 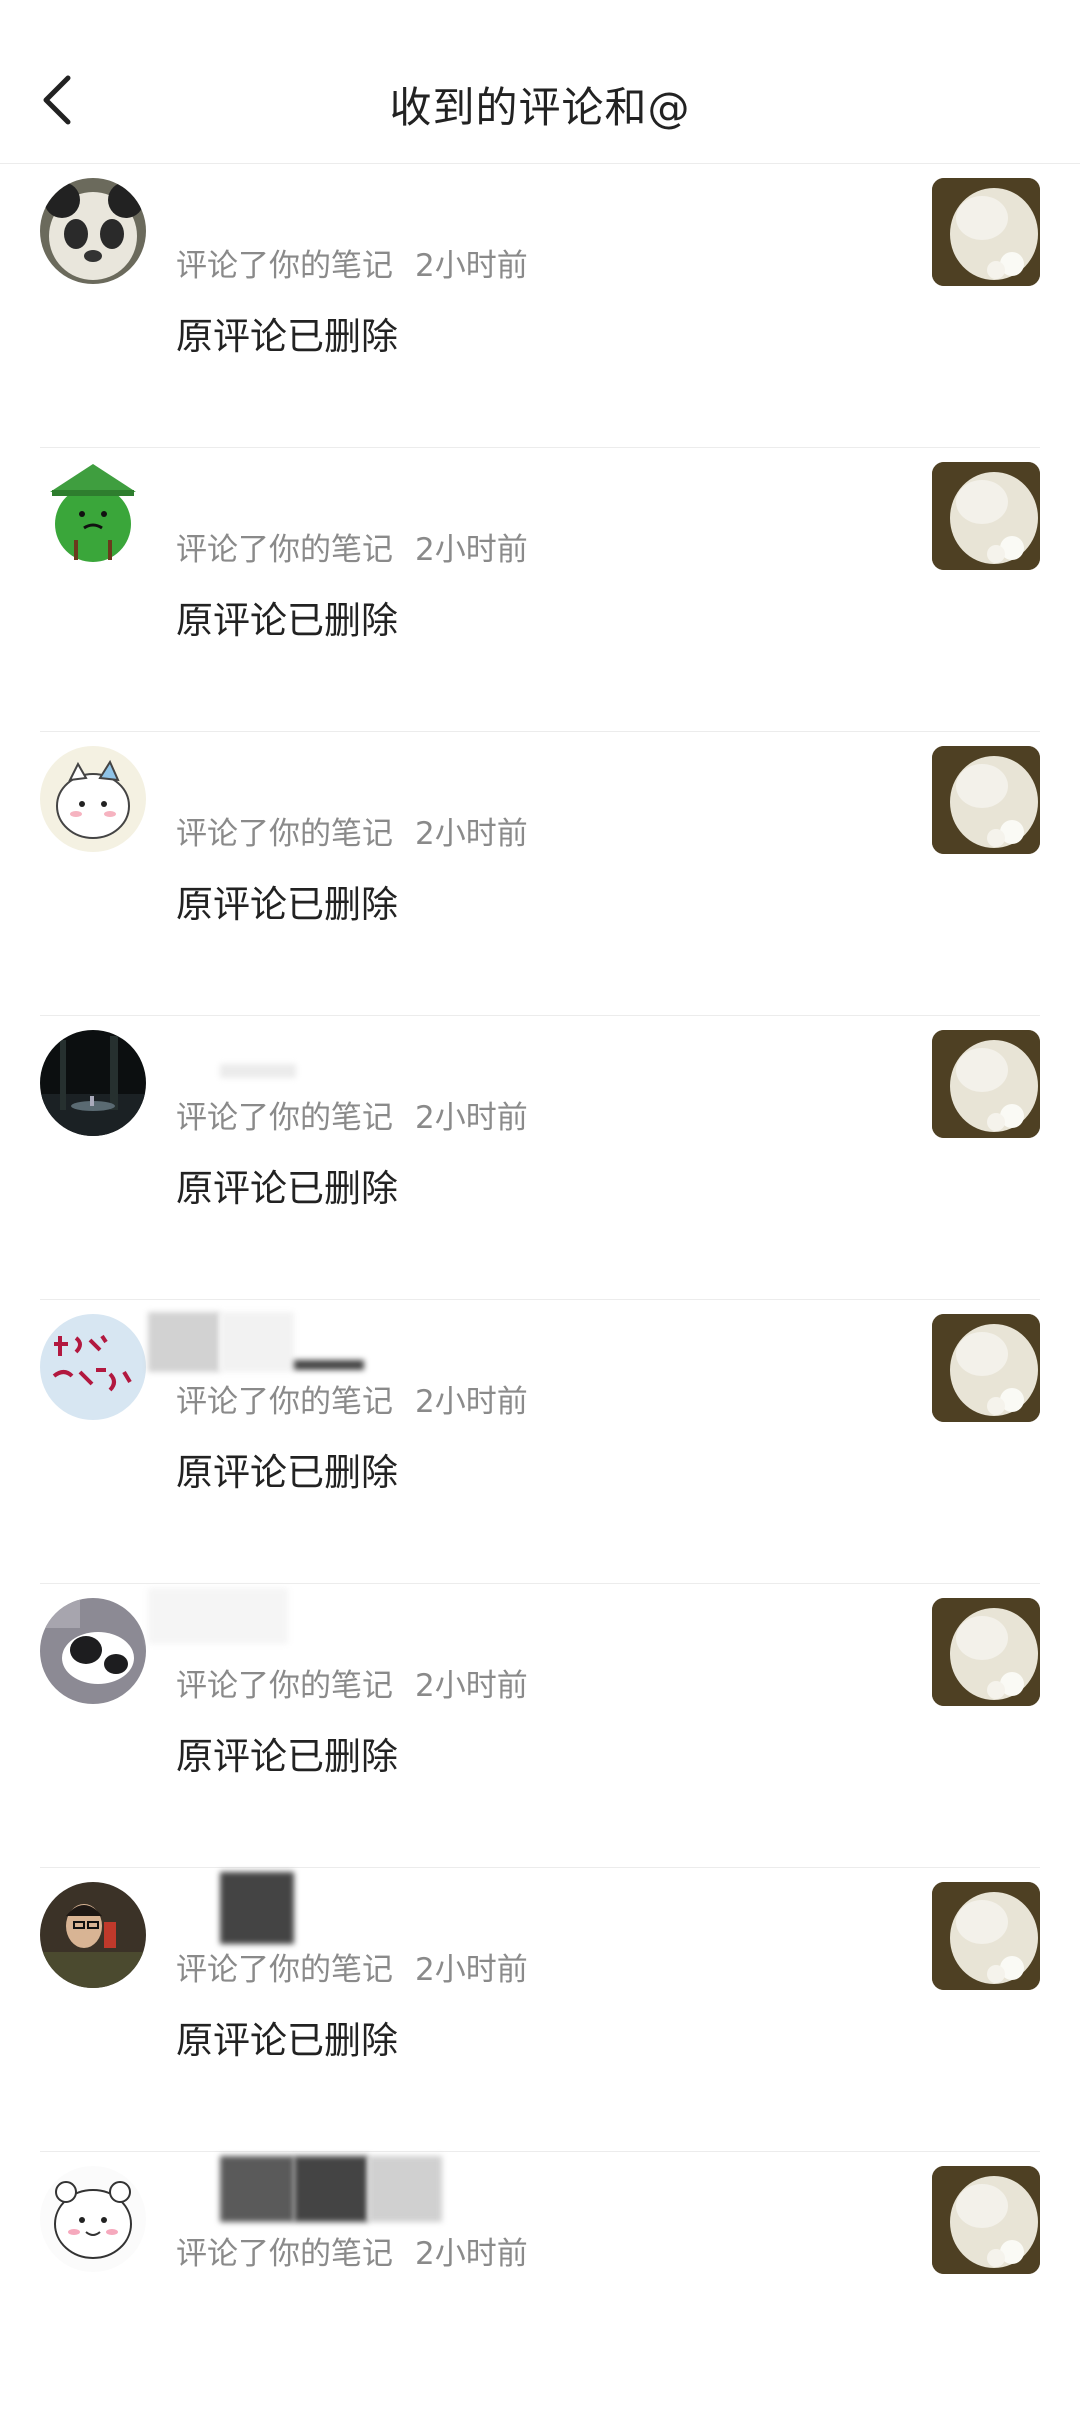 What do you see at coordinates (540, 107) in the screenshot?
I see `page-title: 收到的评论和@` at bounding box center [540, 107].